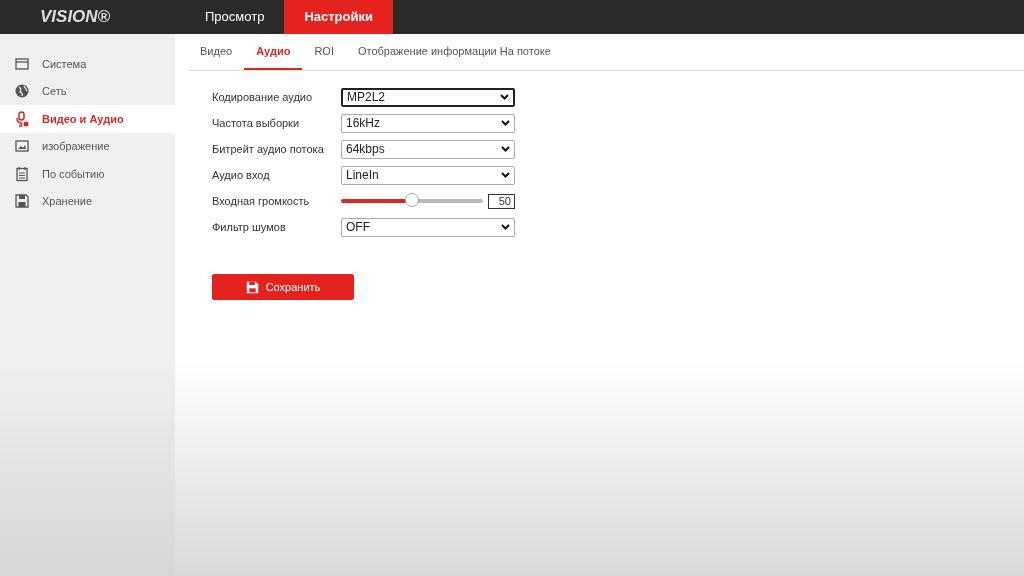 The width and height of the screenshot is (1024, 576). What do you see at coordinates (87, 64) in the screenshot?
I see `sidebar-item: Система` at bounding box center [87, 64].